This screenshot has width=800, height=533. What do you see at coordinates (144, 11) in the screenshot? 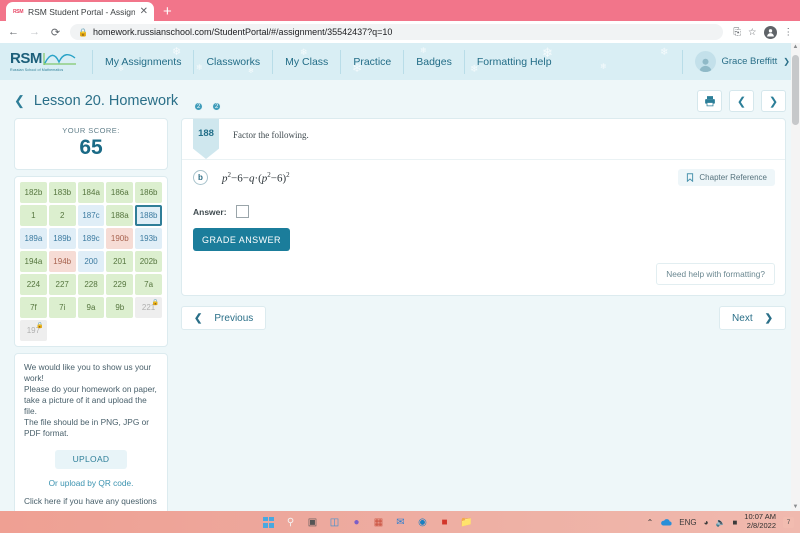
I see `close-icon: ✕` at bounding box center [144, 11].